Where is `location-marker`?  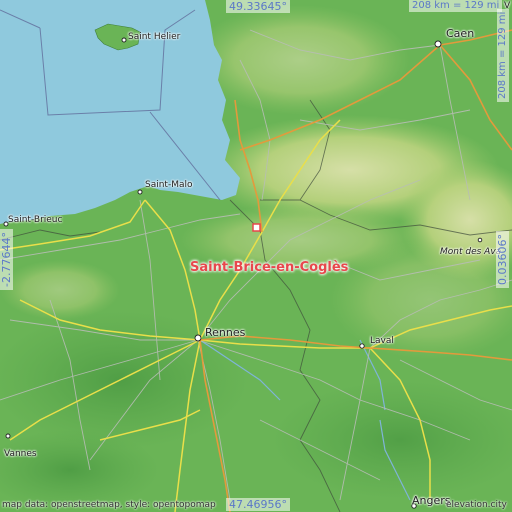
location-marker is located at coordinates (256, 227).